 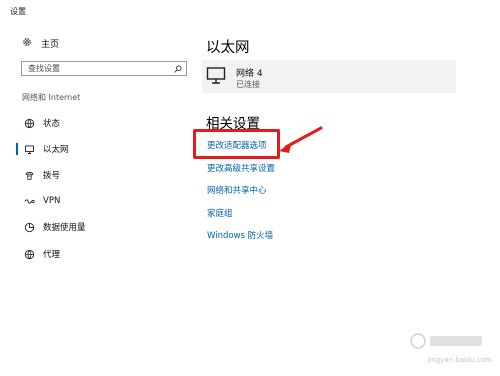 I want to click on sidebar-home-label: 主页, so click(x=50, y=44).